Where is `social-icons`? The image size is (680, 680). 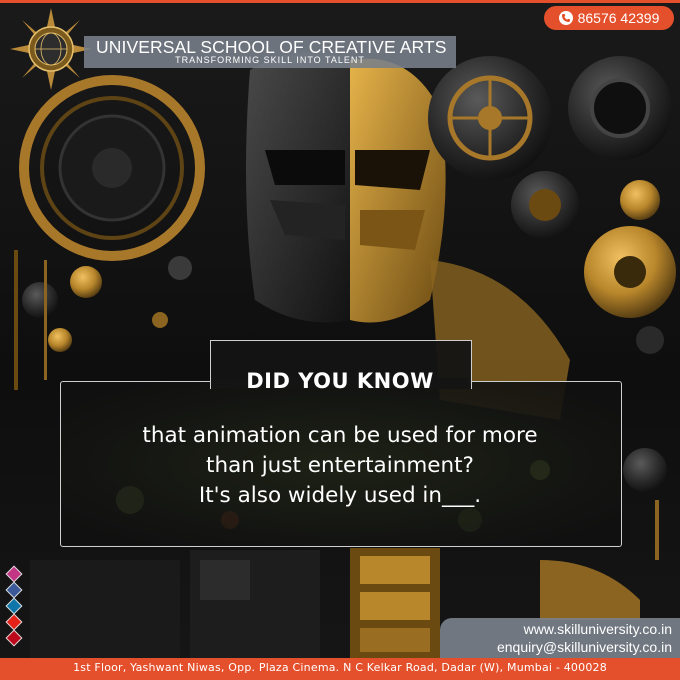
social-icons is located at coordinates (14, 606).